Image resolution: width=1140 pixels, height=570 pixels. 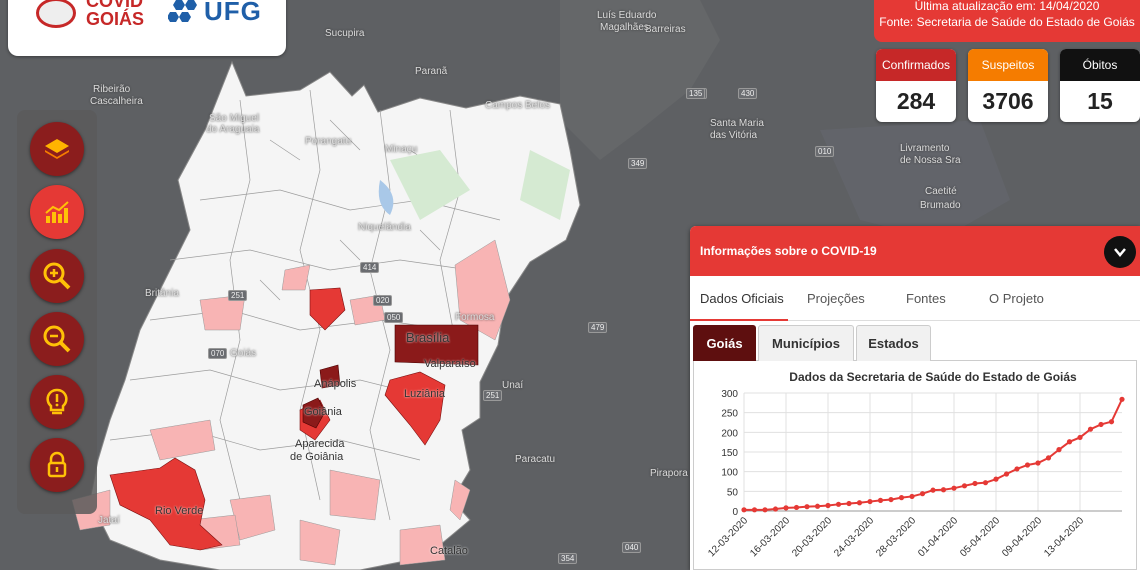 I want to click on collapse-button, so click(x=1120, y=252).